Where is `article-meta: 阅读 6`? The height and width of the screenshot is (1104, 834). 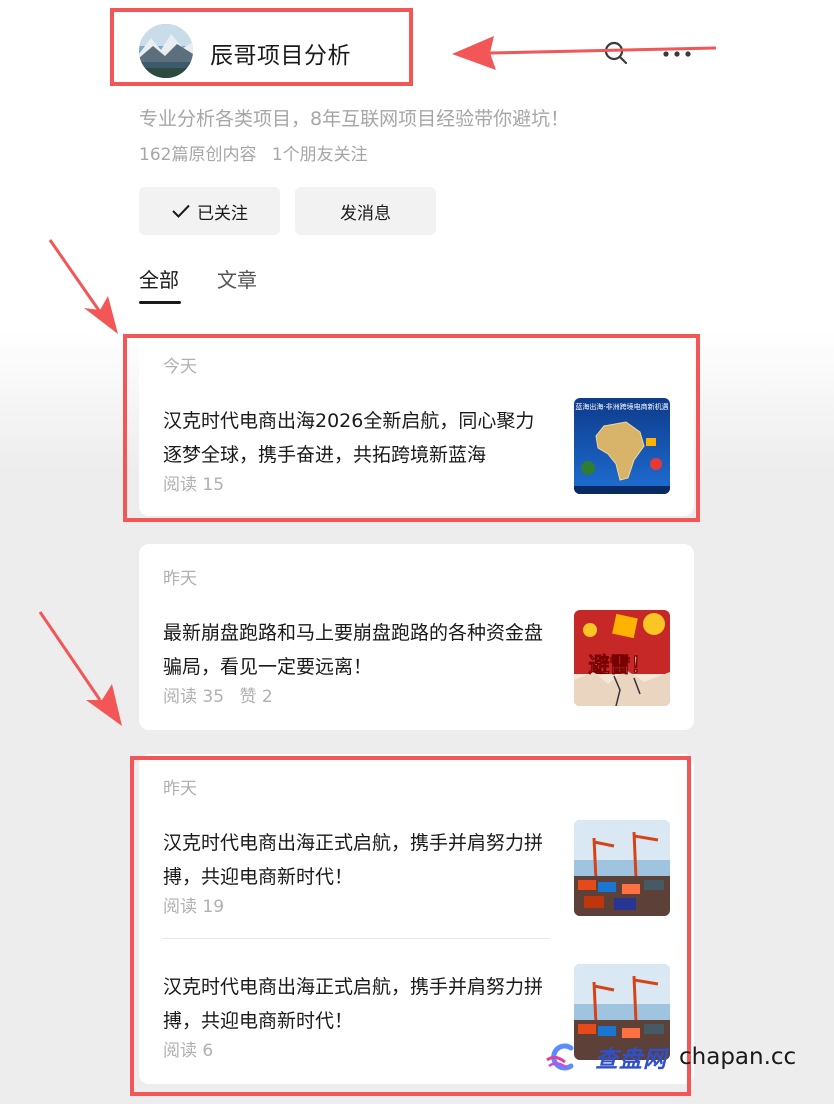 article-meta: 阅读 6 is located at coordinates (188, 1048).